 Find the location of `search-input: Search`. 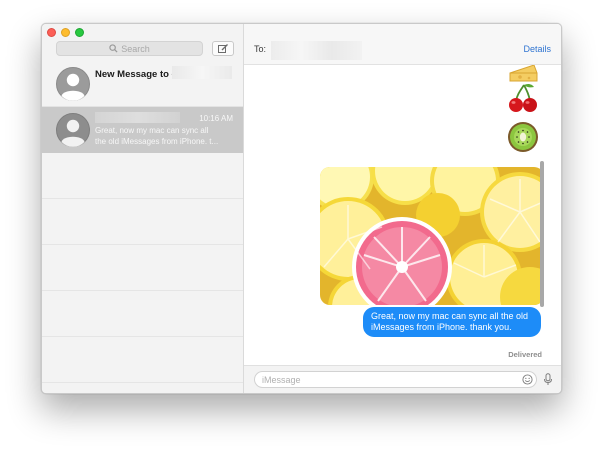

search-input: Search is located at coordinates (129, 48).